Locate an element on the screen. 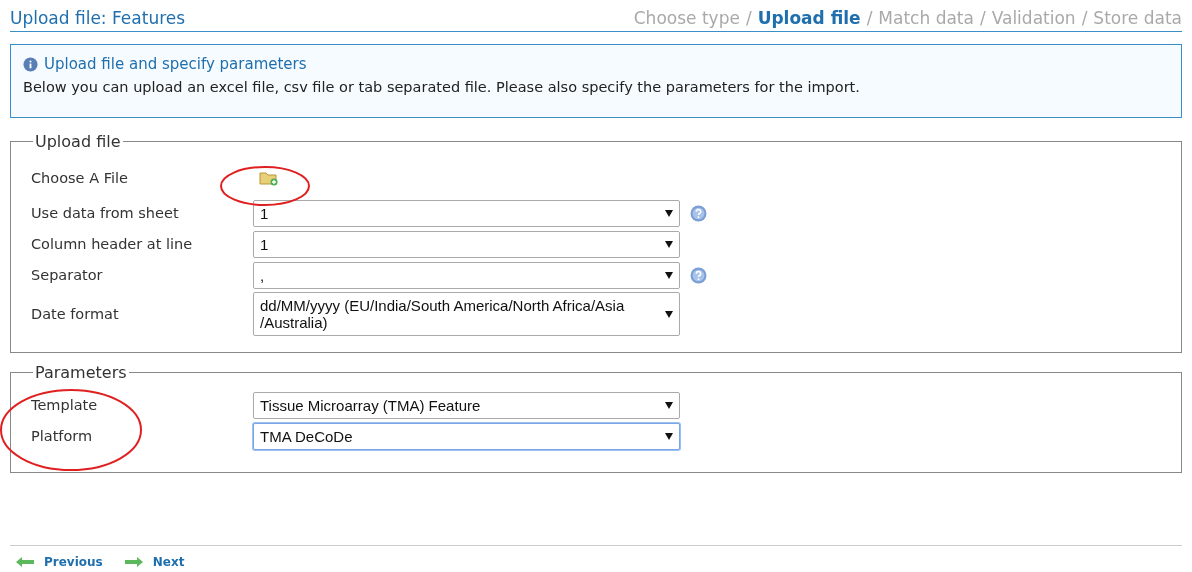  next-link: Next is located at coordinates (154, 562).